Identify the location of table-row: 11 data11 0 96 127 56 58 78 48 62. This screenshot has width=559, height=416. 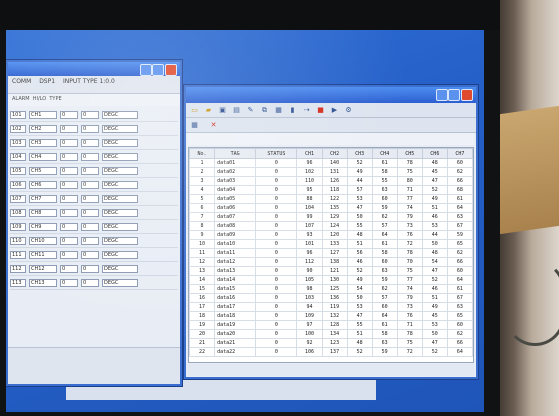
(331, 253).